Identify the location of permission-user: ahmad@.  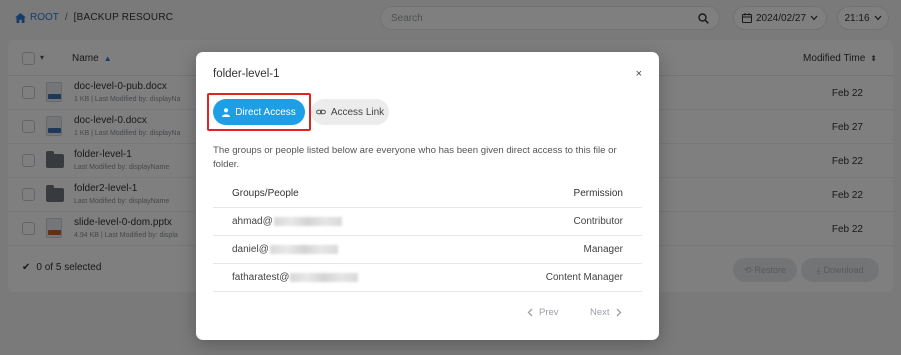
(287, 221).